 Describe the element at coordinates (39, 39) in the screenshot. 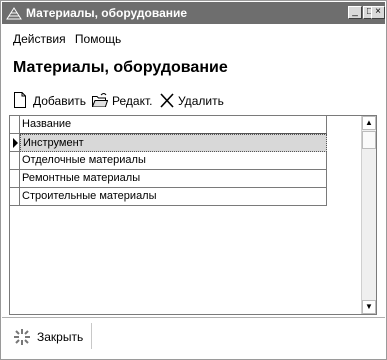

I see `menu-actions: Действия` at that location.